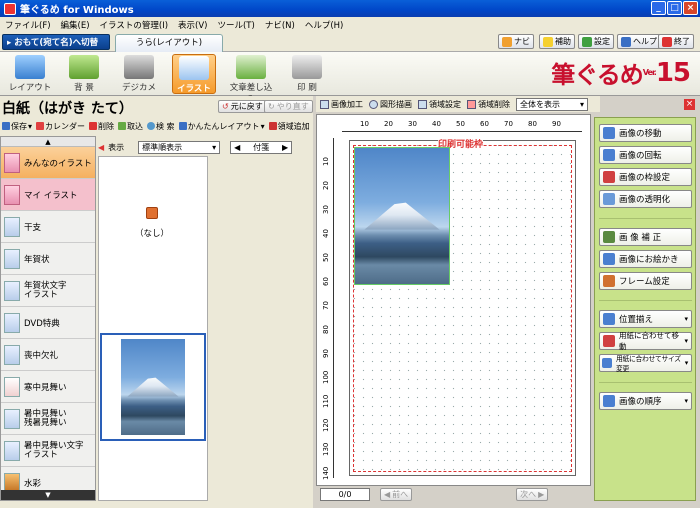 The image size is (700, 508). What do you see at coordinates (439, 104) in the screenshot?
I see `area-setting-button: 領域設定` at bounding box center [439, 104].